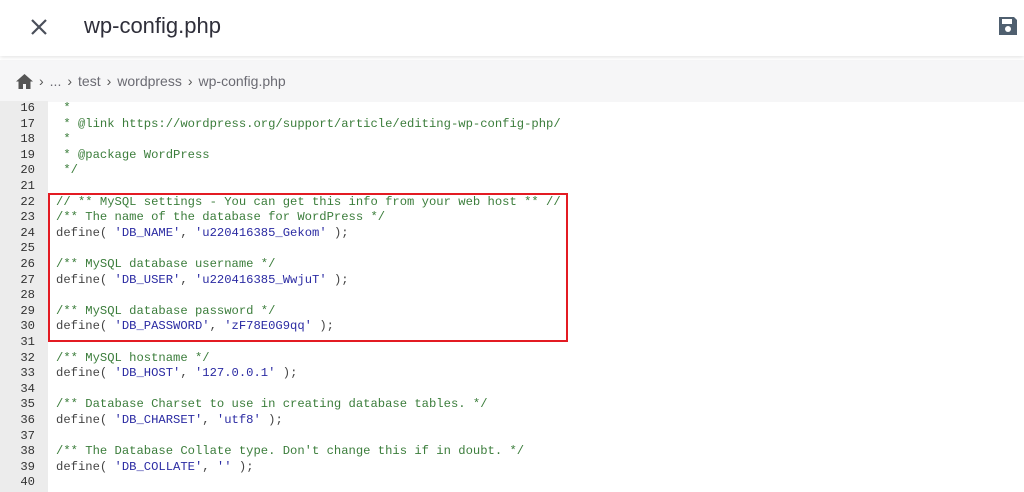 The width and height of the screenshot is (1024, 492). I want to click on code-text: define( 'DB_NAME', 'u220416385_Gekom' );, so click(202, 234).